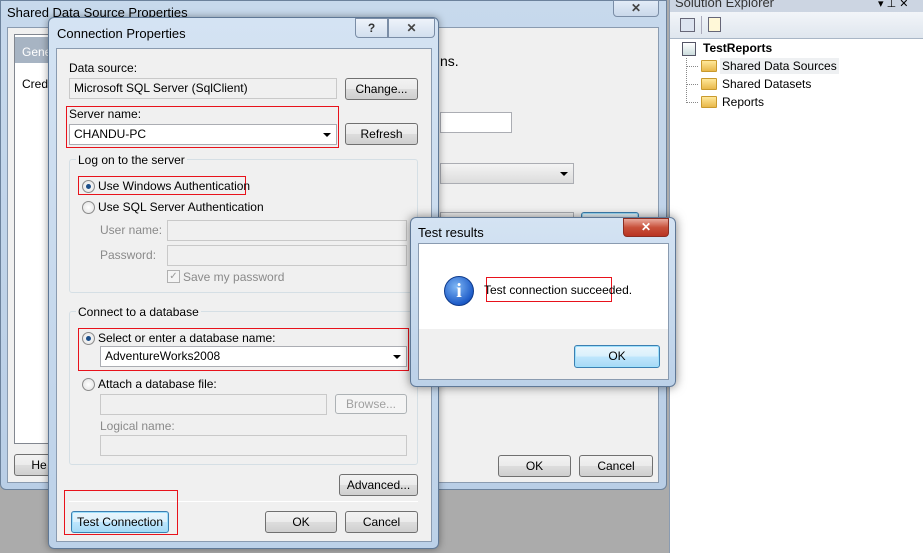  Describe the element at coordinates (449, 61) in the screenshot. I see `description-text: ns.` at that location.